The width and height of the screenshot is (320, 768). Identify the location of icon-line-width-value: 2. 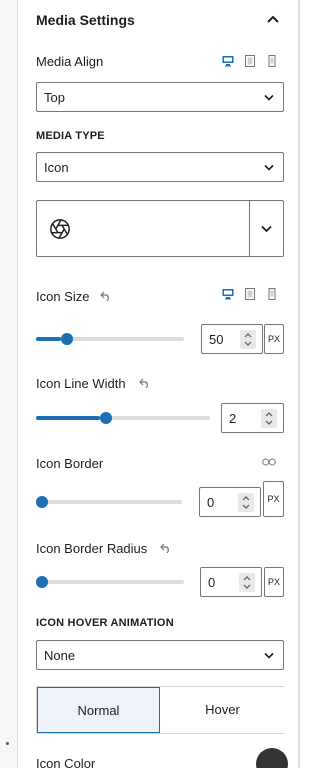
(233, 418).